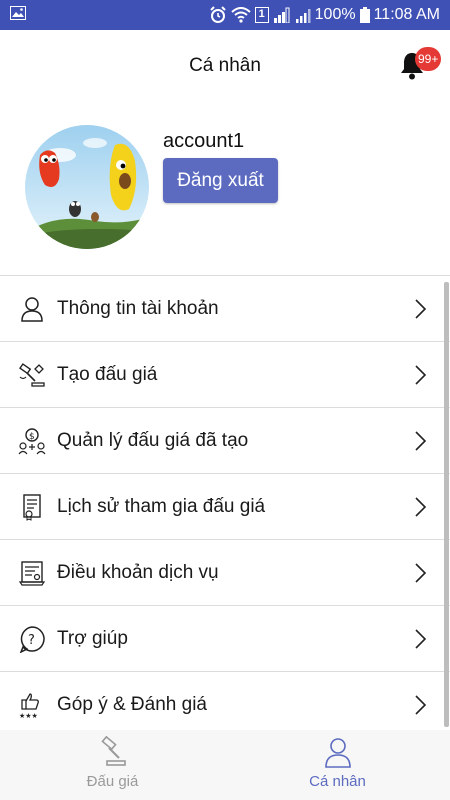 The height and width of the screenshot is (800, 450). What do you see at coordinates (138, 308) in the screenshot?
I see `menu-item-label: Thông tin tài khoản` at bounding box center [138, 308].